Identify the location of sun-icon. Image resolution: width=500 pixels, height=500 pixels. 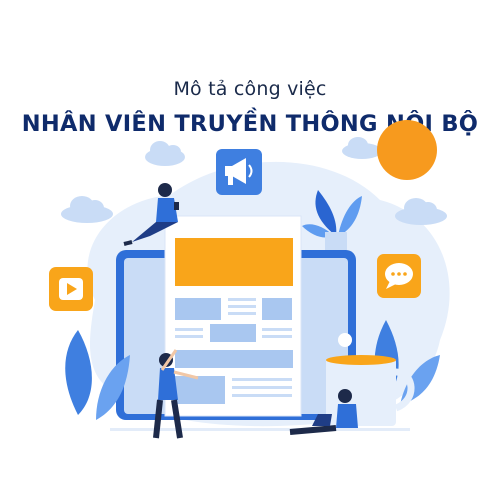
(407, 150).